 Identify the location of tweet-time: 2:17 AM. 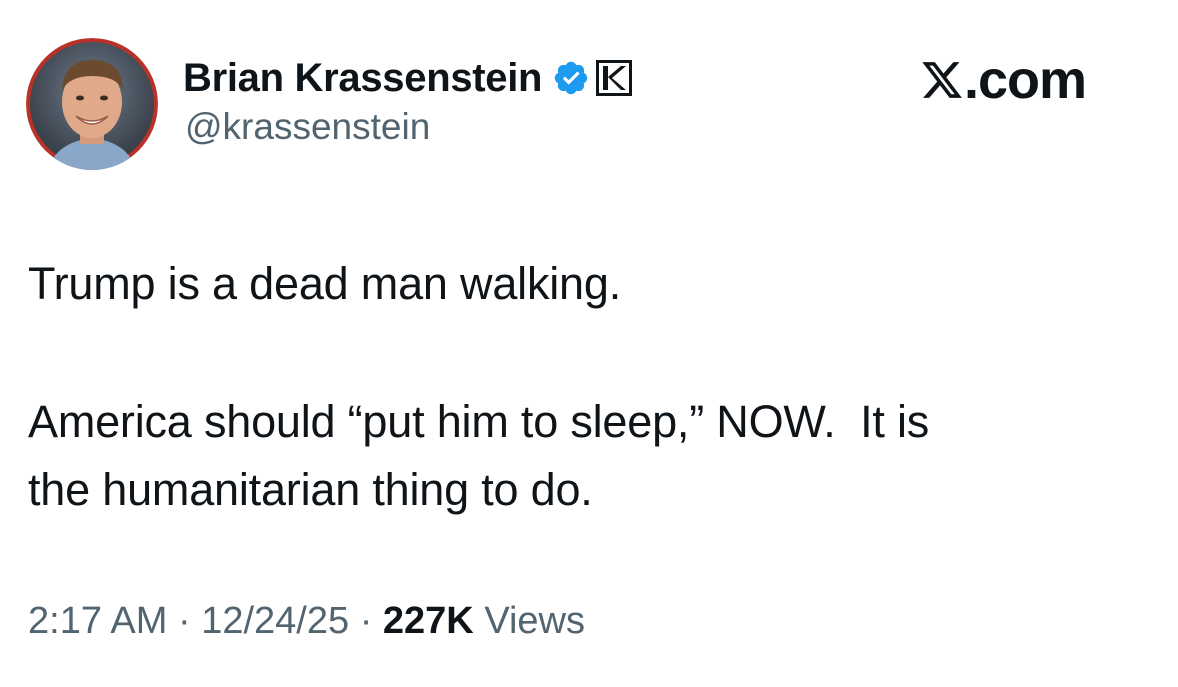
(97, 621).